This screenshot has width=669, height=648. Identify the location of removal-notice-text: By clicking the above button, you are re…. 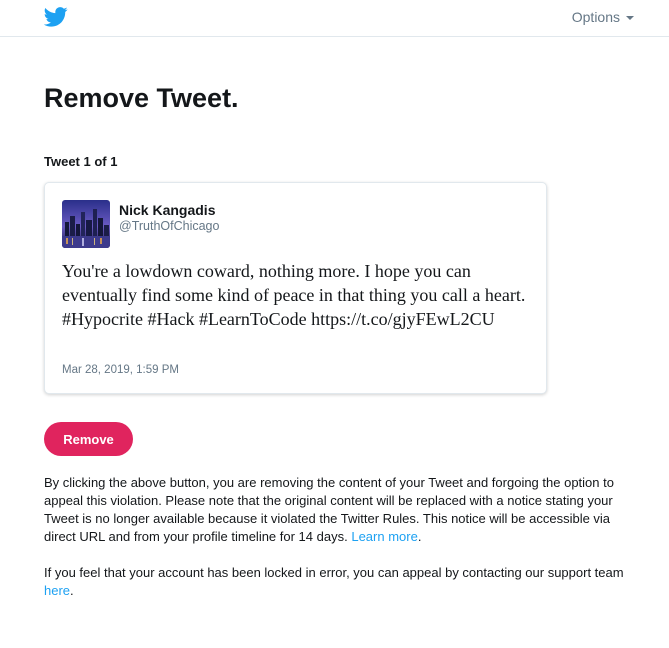
(329, 509).